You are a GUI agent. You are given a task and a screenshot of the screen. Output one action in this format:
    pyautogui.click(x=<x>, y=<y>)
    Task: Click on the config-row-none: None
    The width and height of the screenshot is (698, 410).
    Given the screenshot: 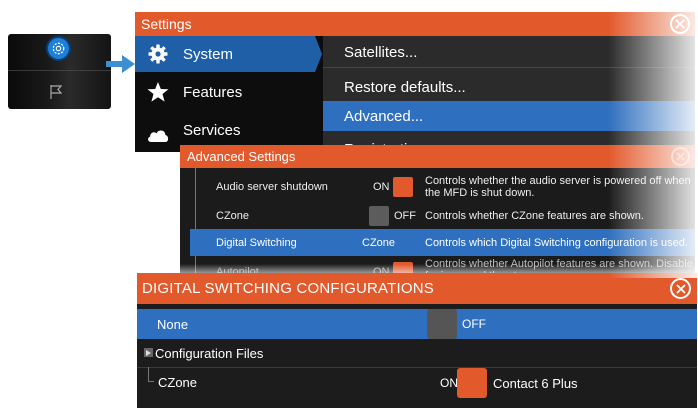 What is the action you would take?
    pyautogui.click(x=417, y=324)
    